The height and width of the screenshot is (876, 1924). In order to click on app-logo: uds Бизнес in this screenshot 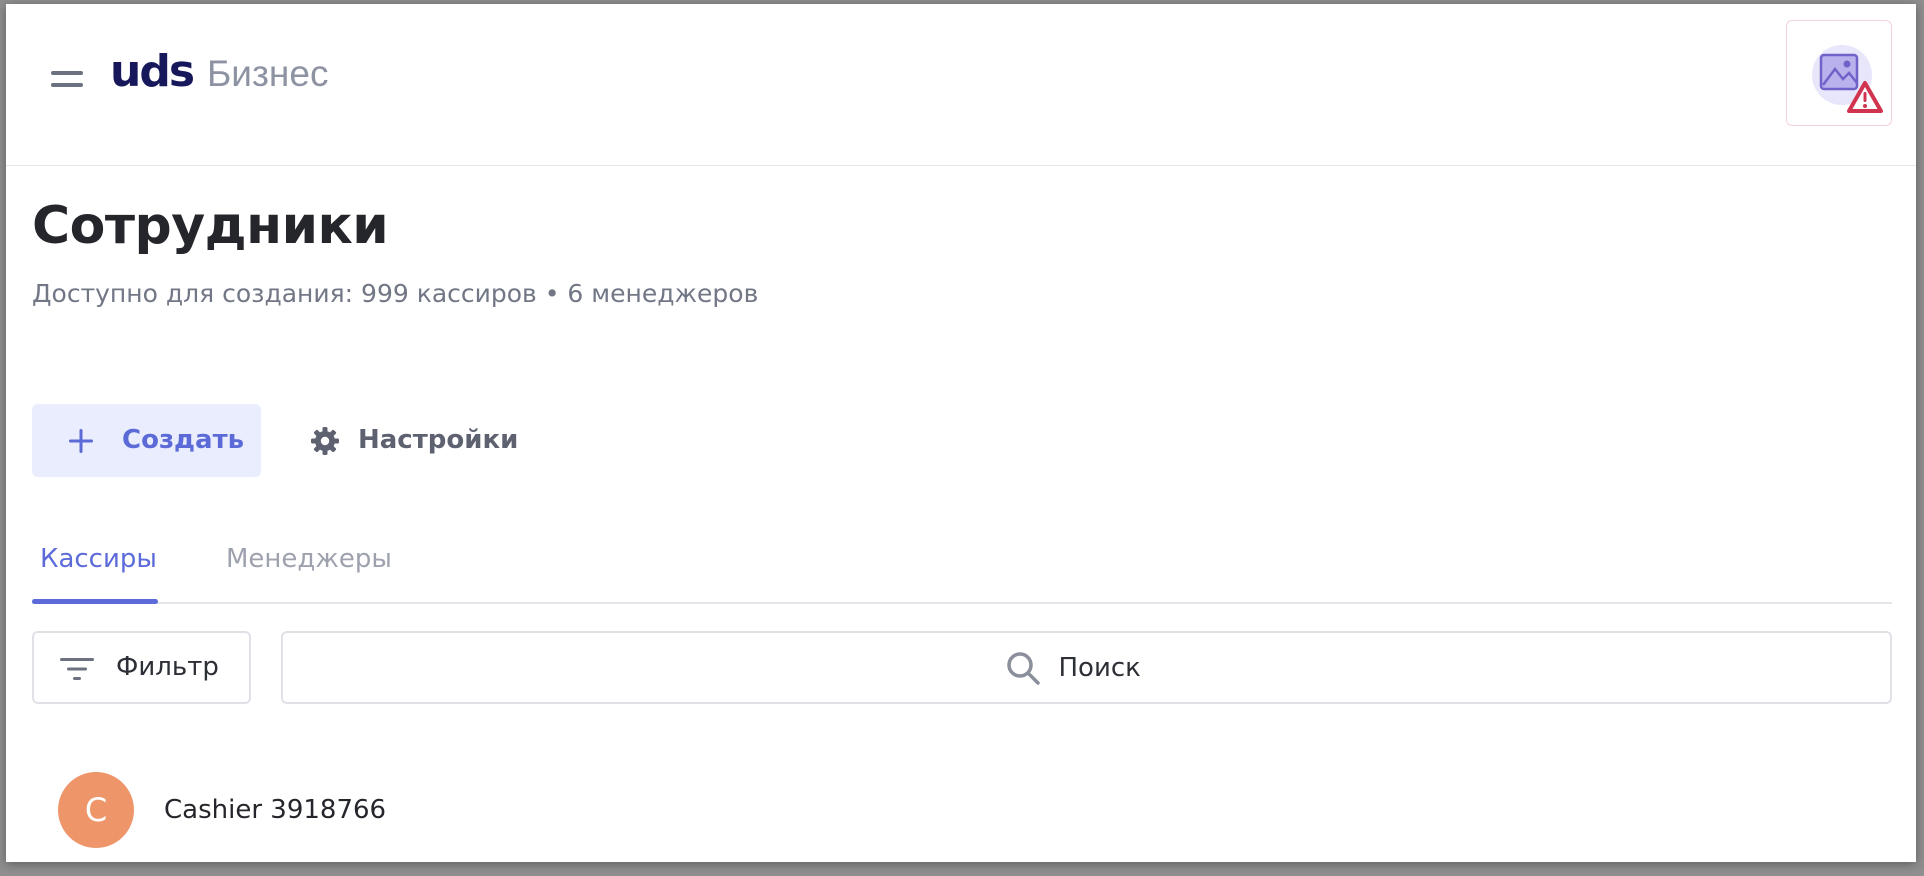, I will do `click(219, 76)`.